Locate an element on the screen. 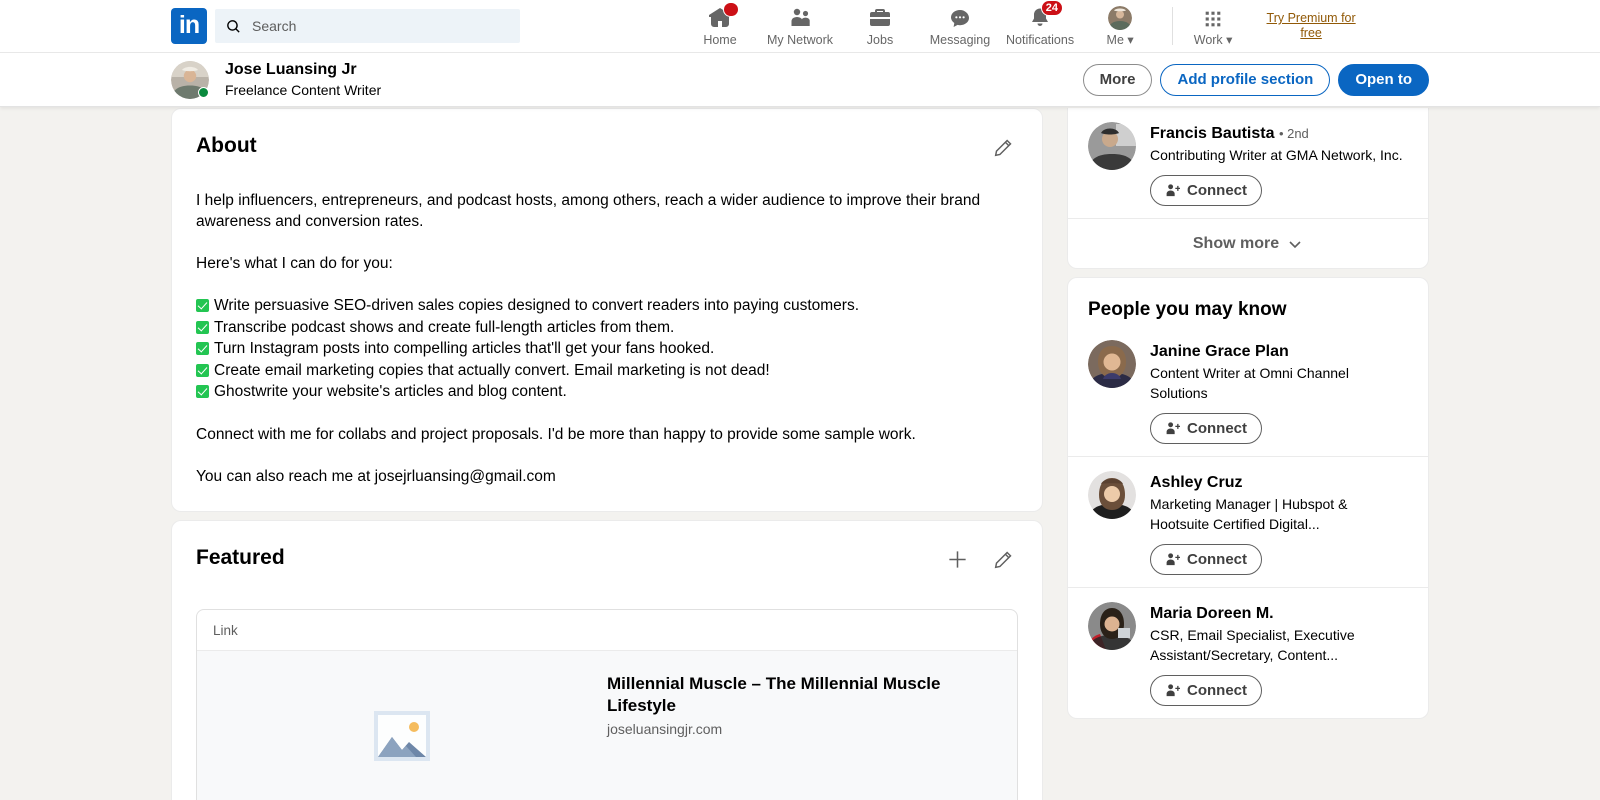 Image resolution: width=1600 pixels, height=800 pixels. plus-icon is located at coordinates (957, 559).